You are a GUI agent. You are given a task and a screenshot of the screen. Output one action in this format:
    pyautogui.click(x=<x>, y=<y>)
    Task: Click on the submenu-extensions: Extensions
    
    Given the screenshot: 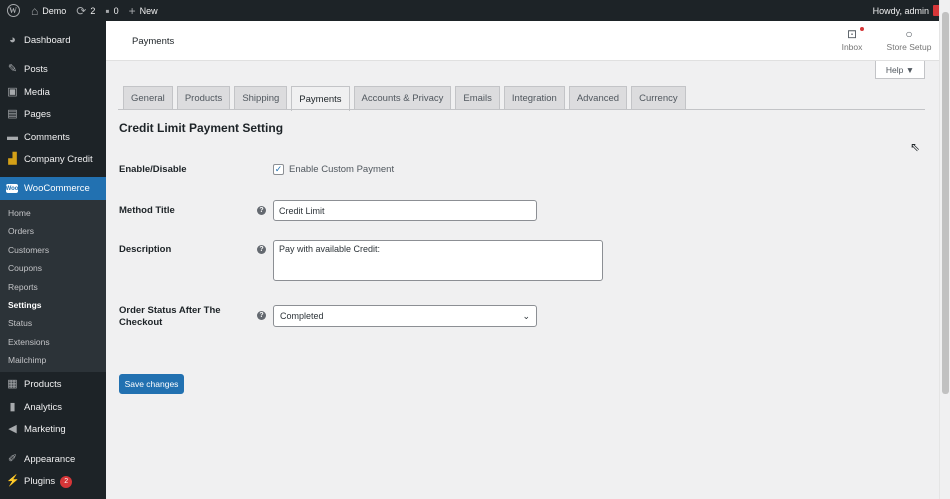 What is the action you would take?
    pyautogui.click(x=53, y=342)
    